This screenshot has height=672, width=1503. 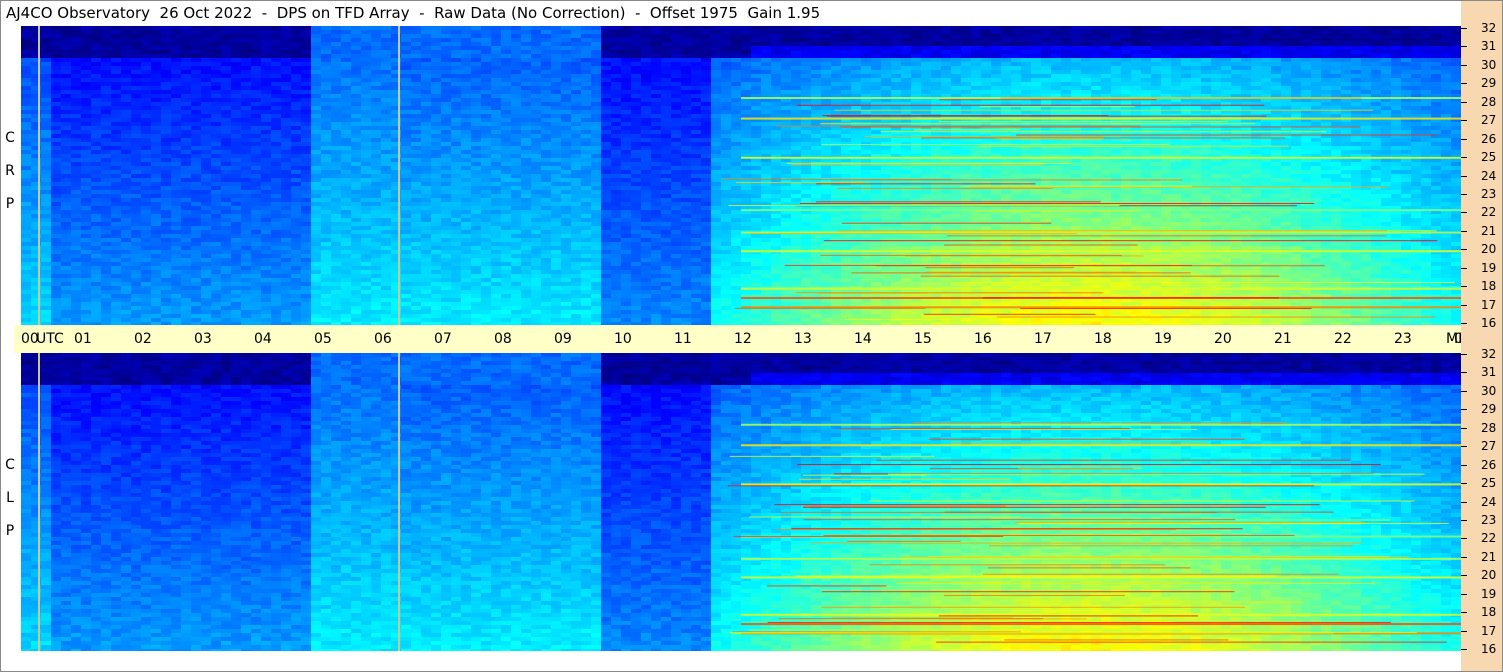 What do you see at coordinates (1043, 339) in the screenshot?
I see `time-tick-label: 17` at bounding box center [1043, 339].